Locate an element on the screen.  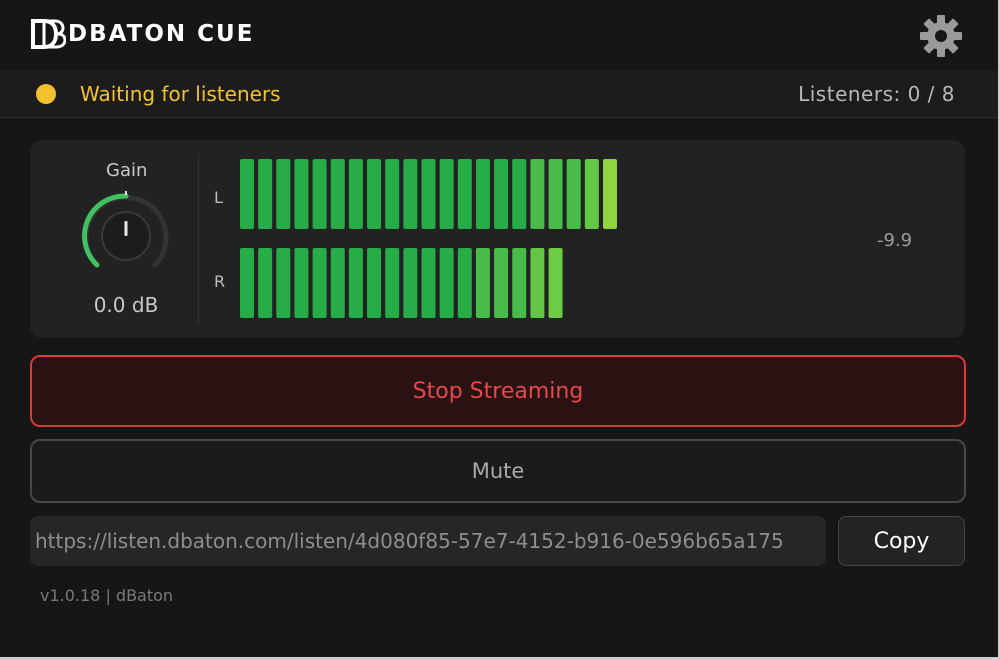
stop-streaming-button: Stop Streaming is located at coordinates (498, 391).